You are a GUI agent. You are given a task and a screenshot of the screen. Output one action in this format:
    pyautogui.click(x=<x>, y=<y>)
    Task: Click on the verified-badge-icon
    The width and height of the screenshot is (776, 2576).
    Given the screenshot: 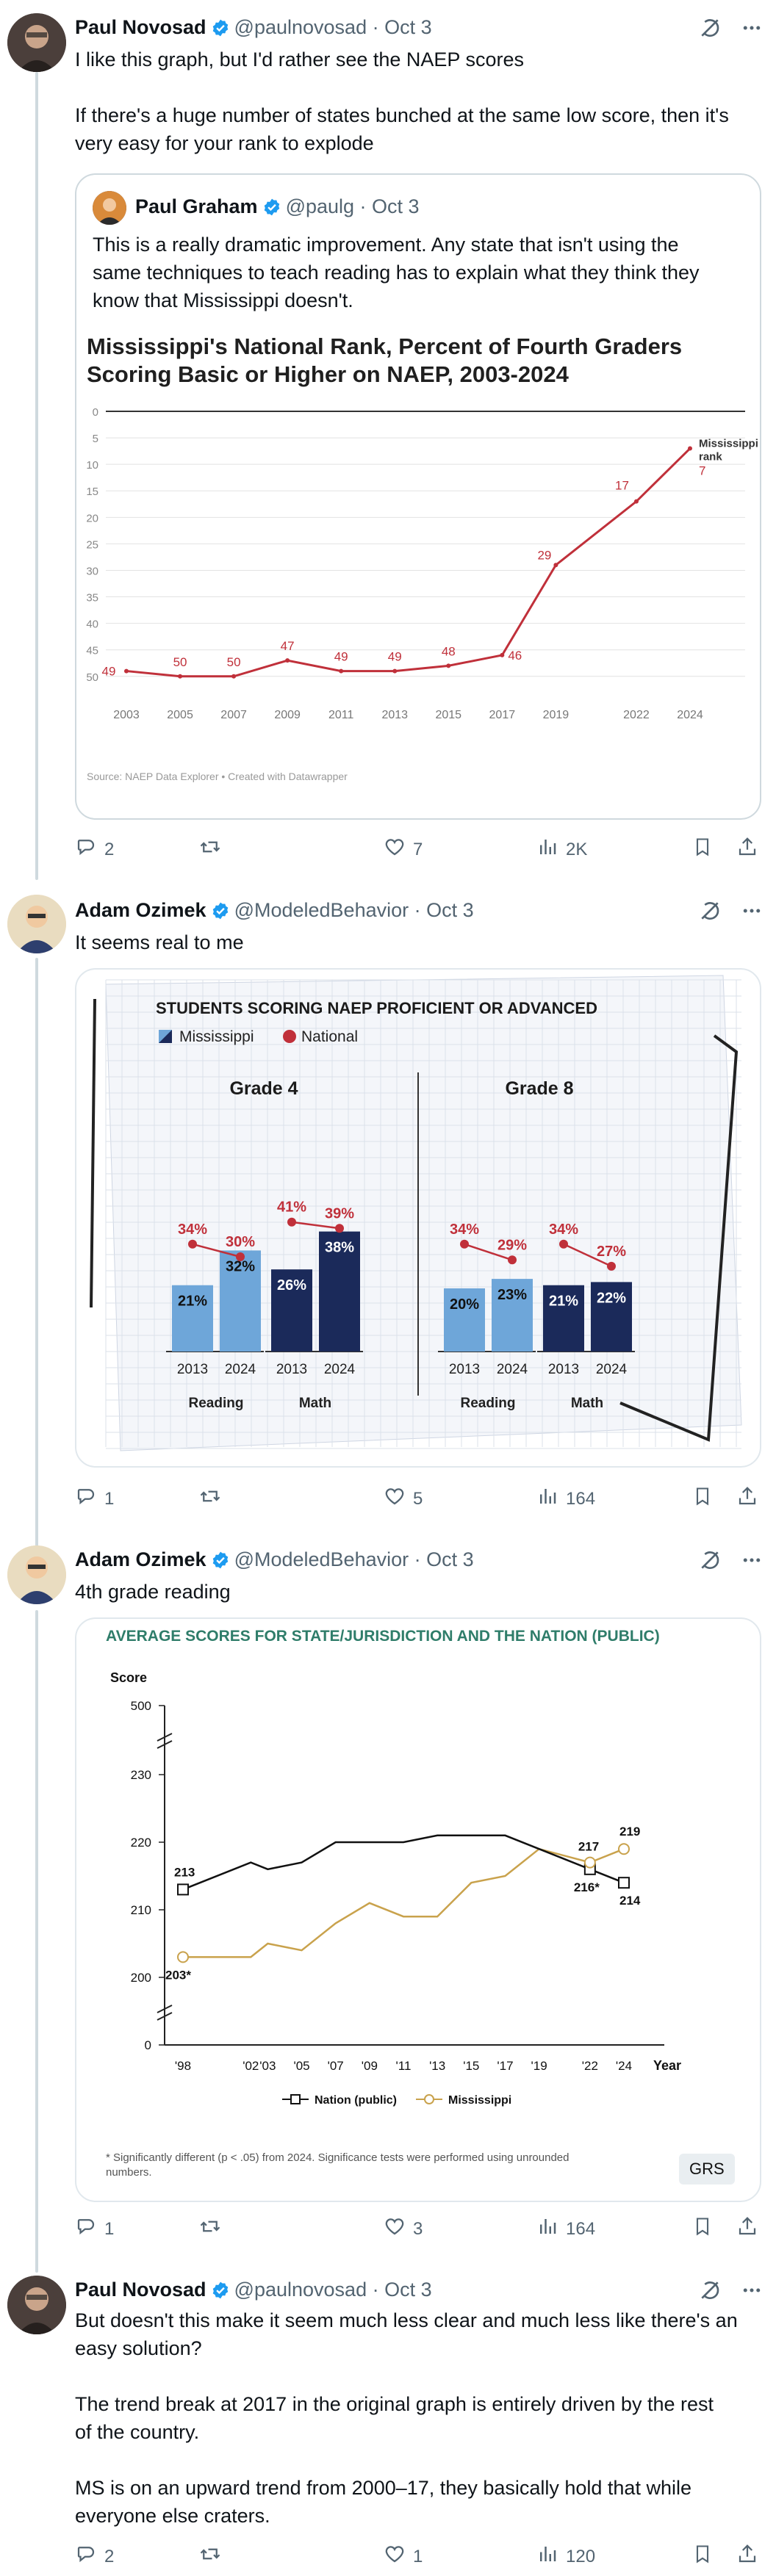 What is the action you would take?
    pyautogui.click(x=221, y=1563)
    